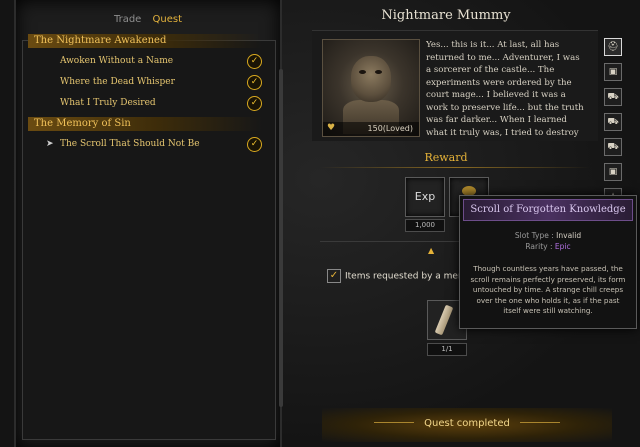 This screenshot has height=447, width=640. I want to click on reward-divider, so click(455, 167).